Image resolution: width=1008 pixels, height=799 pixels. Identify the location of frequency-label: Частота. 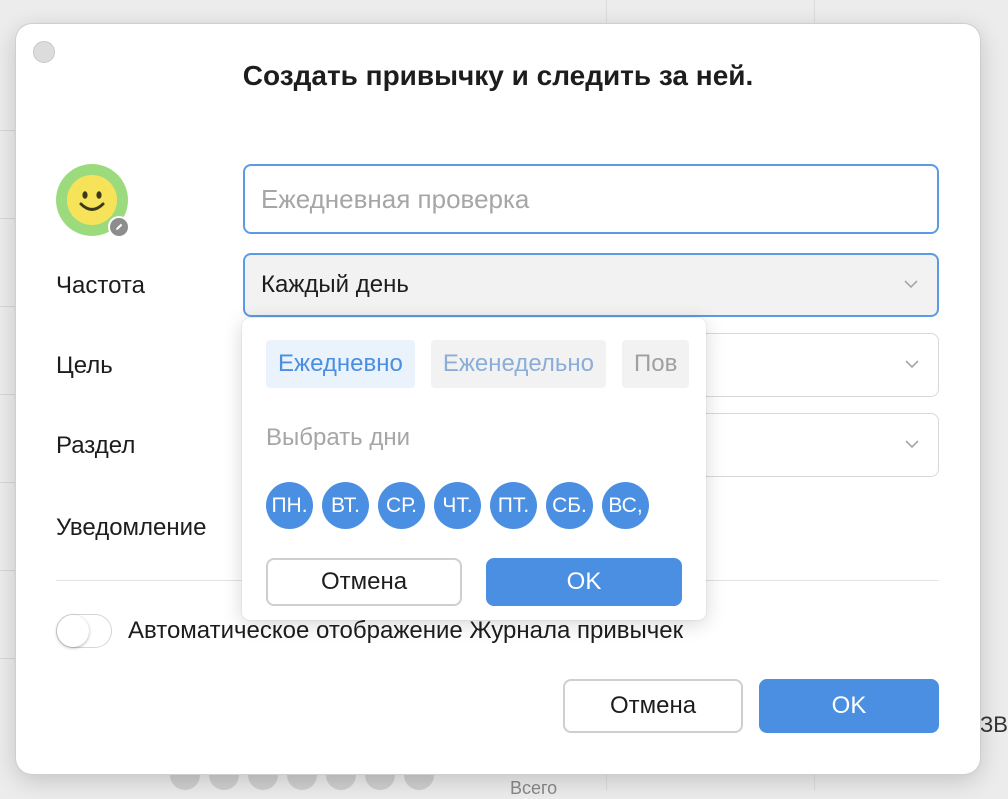
(100, 285).